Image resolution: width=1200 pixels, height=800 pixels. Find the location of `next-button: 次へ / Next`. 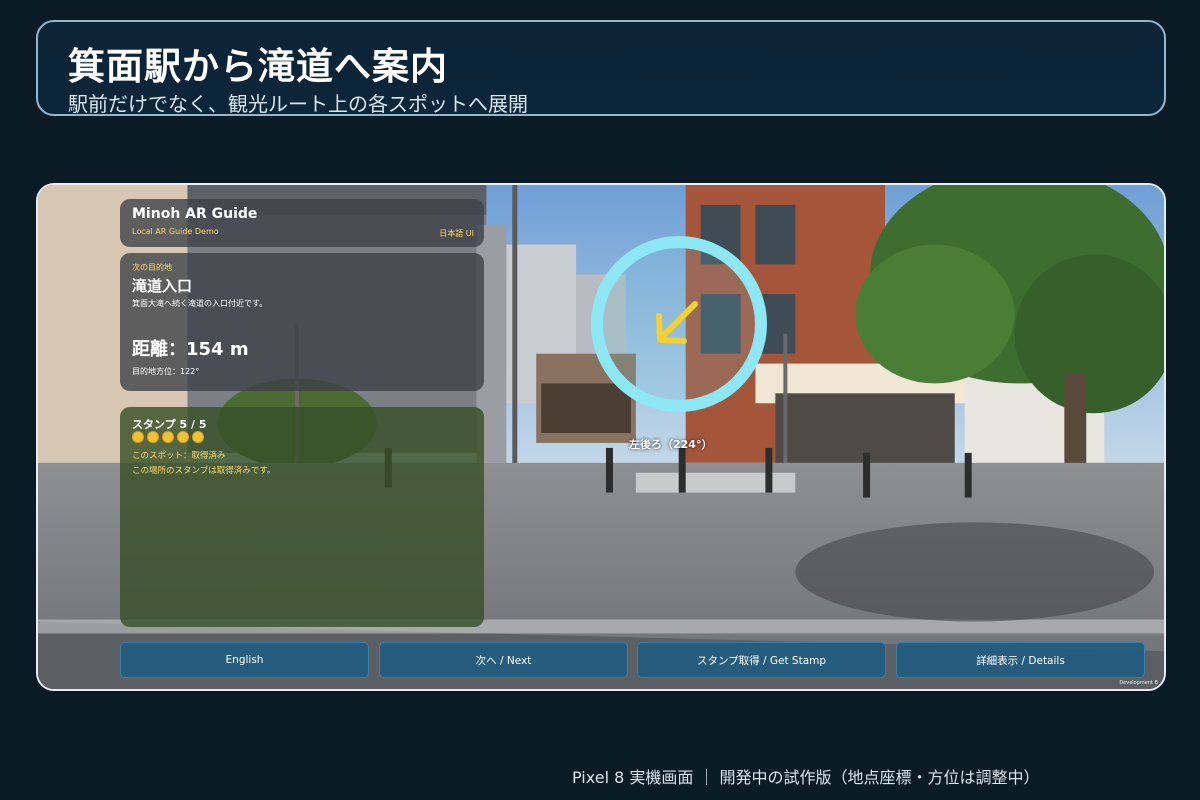

next-button: 次へ / Next is located at coordinates (503, 660).